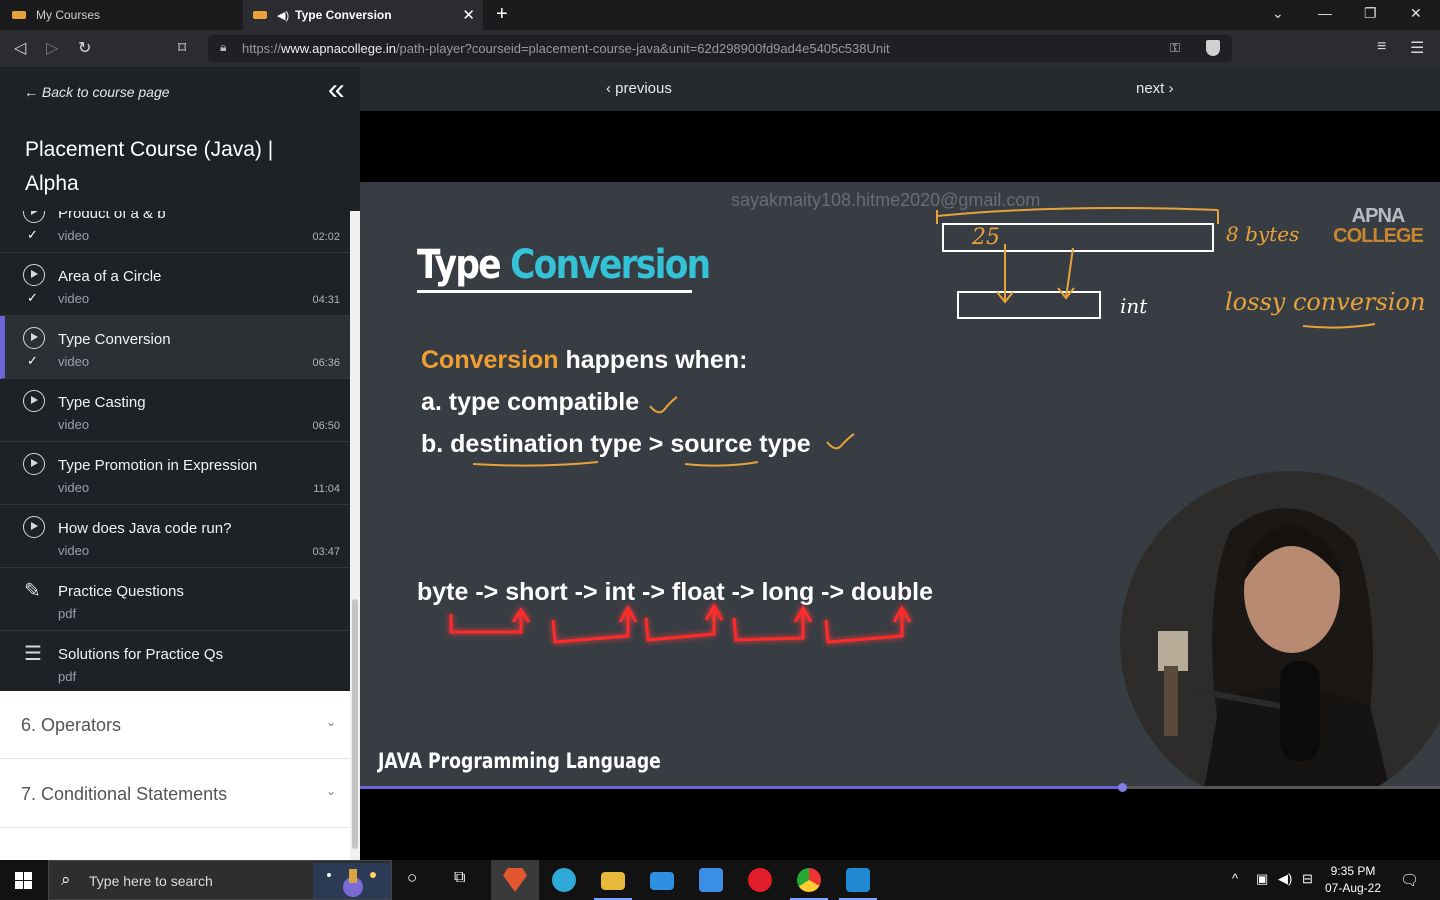 The width and height of the screenshot is (1440, 900). Describe the element at coordinates (809, 880) in the screenshot. I see `chrome-icon` at that location.